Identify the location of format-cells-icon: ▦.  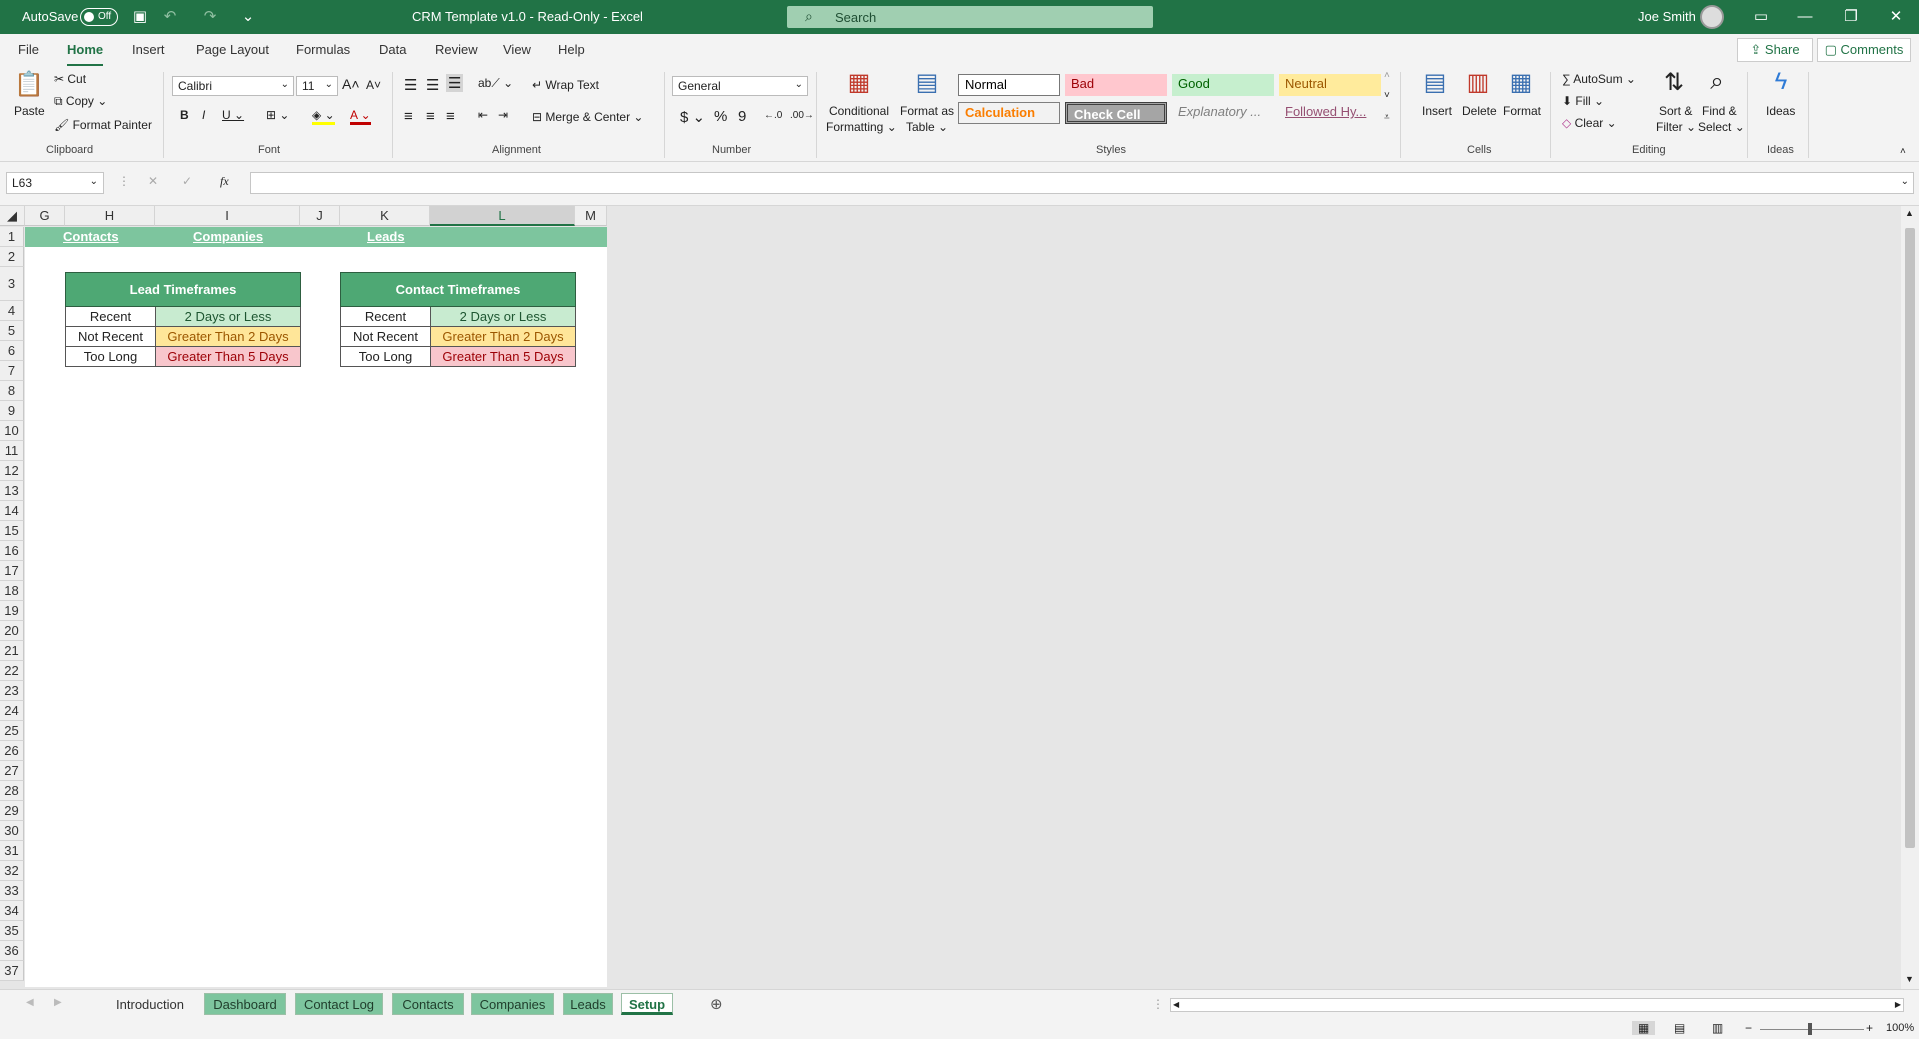
(1521, 82).